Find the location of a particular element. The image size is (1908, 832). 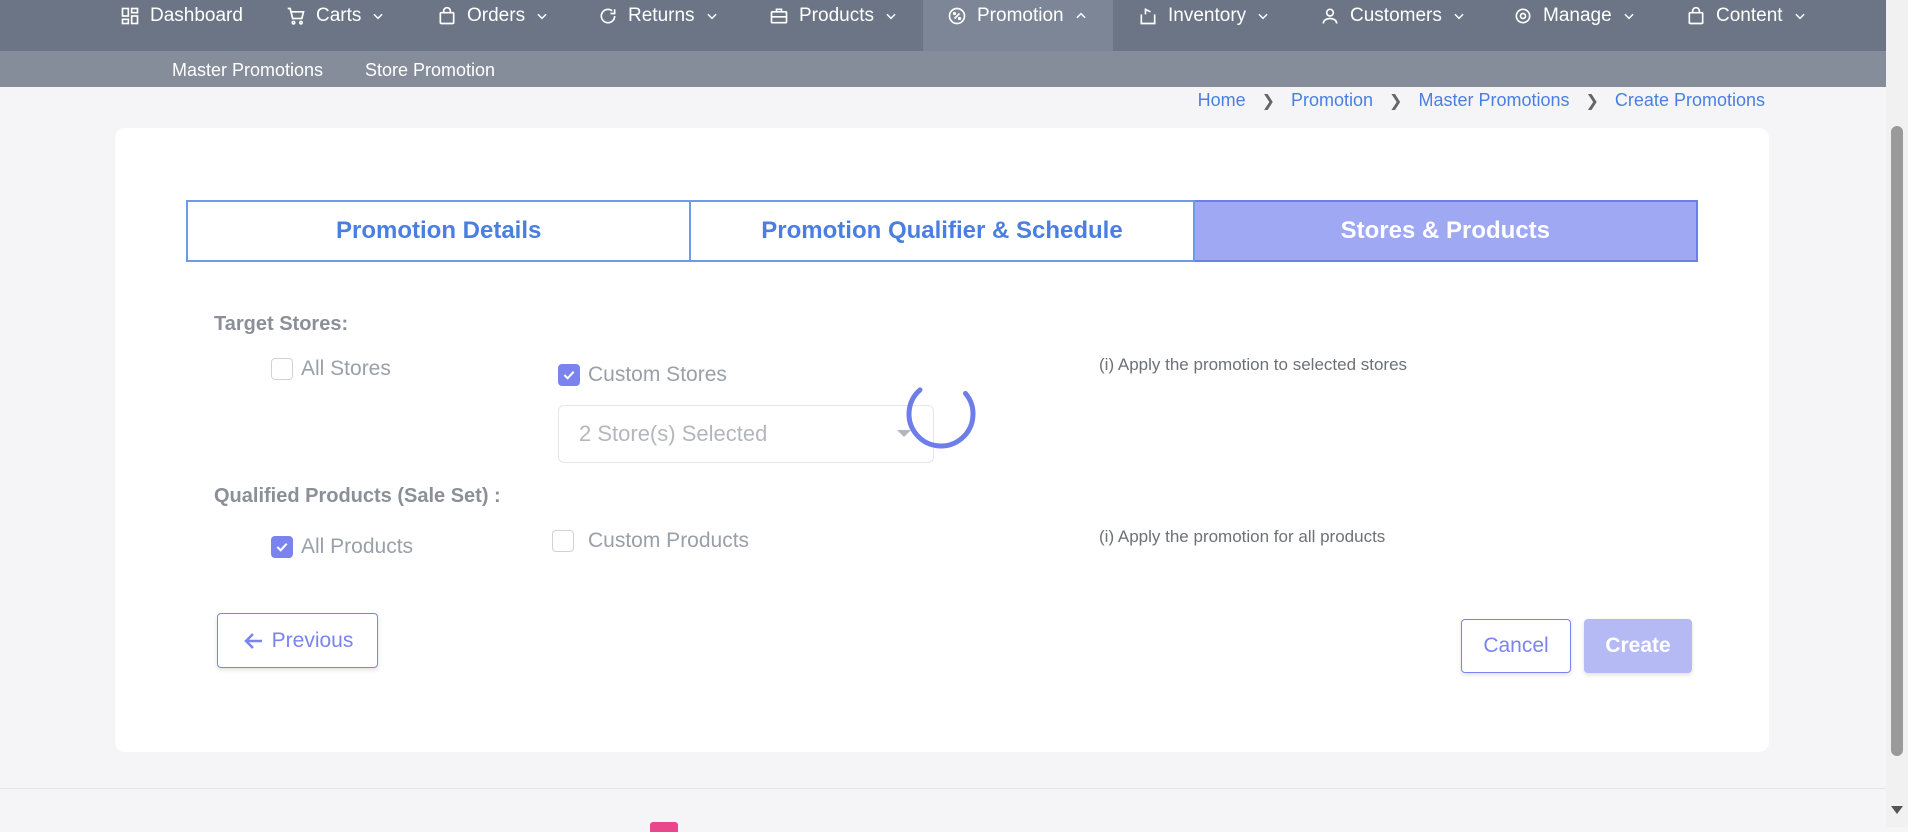

nav-label: Carts is located at coordinates (339, 15).